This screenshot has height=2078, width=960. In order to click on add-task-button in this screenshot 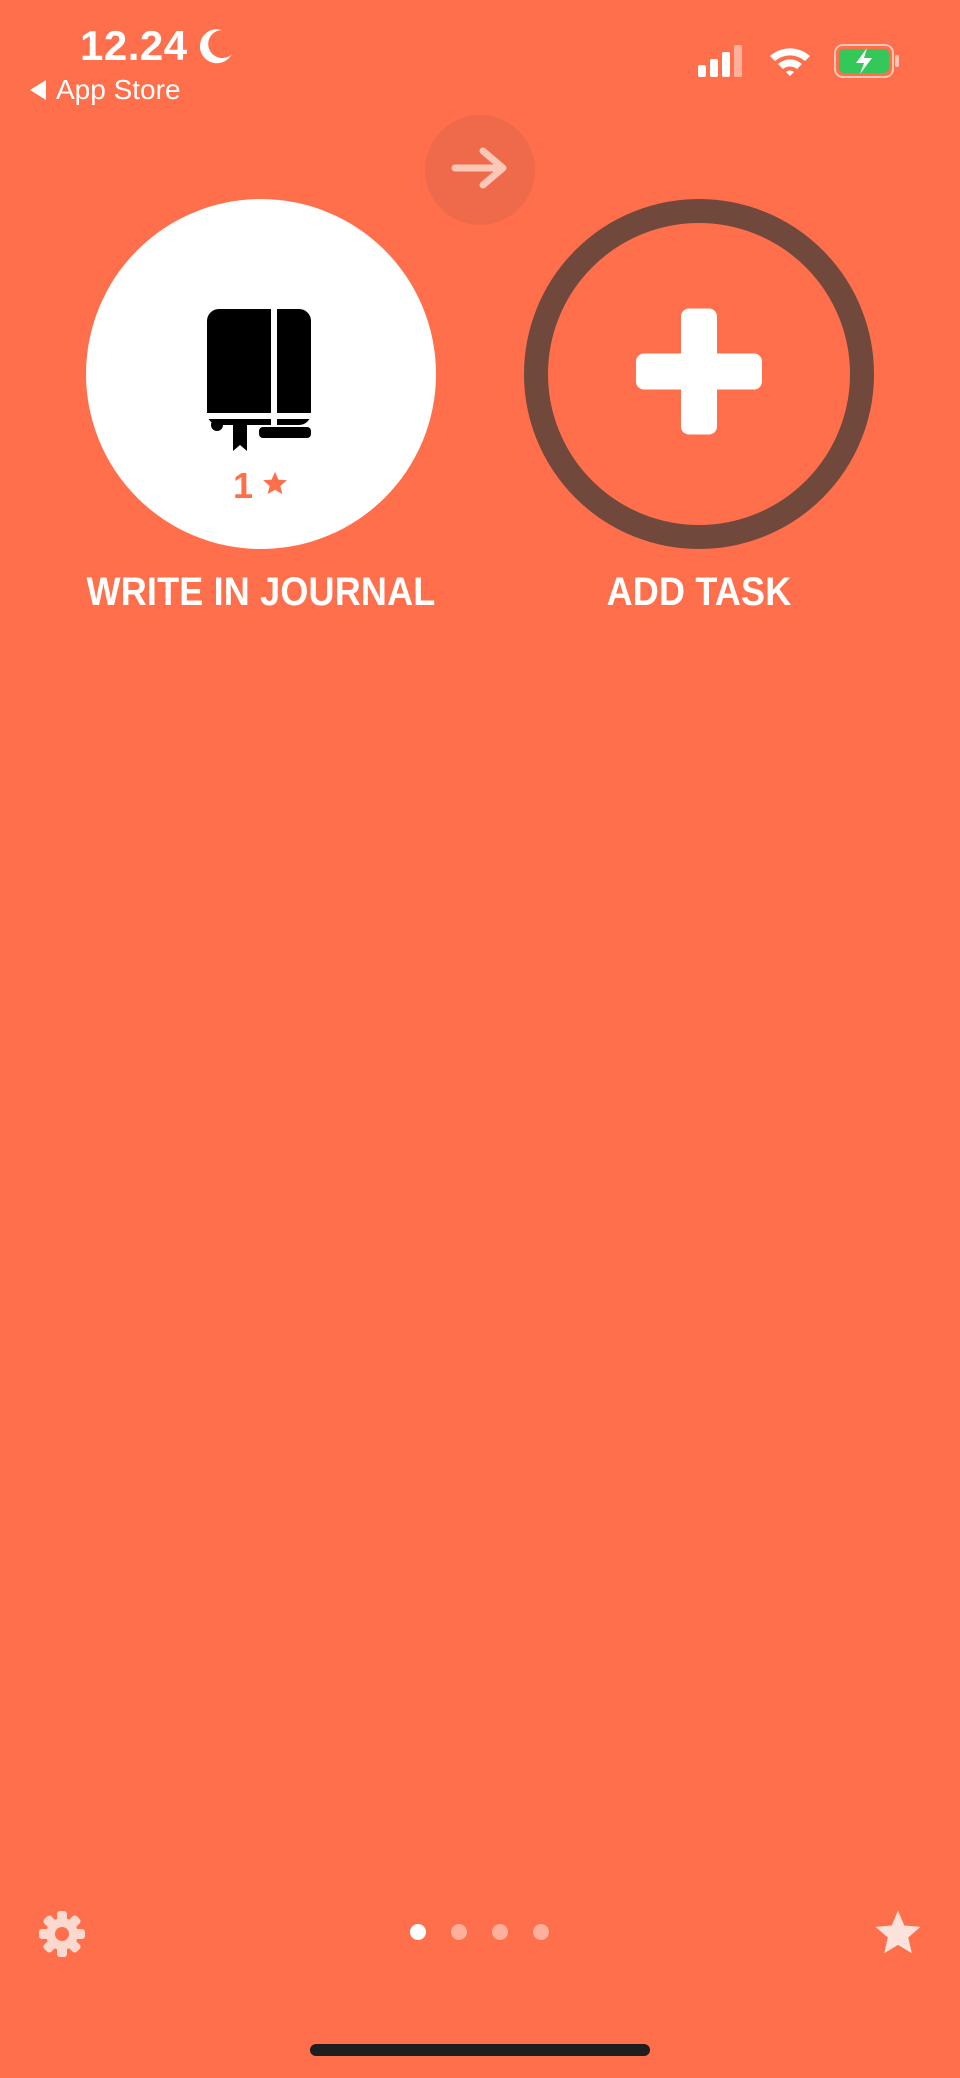, I will do `click(699, 374)`.